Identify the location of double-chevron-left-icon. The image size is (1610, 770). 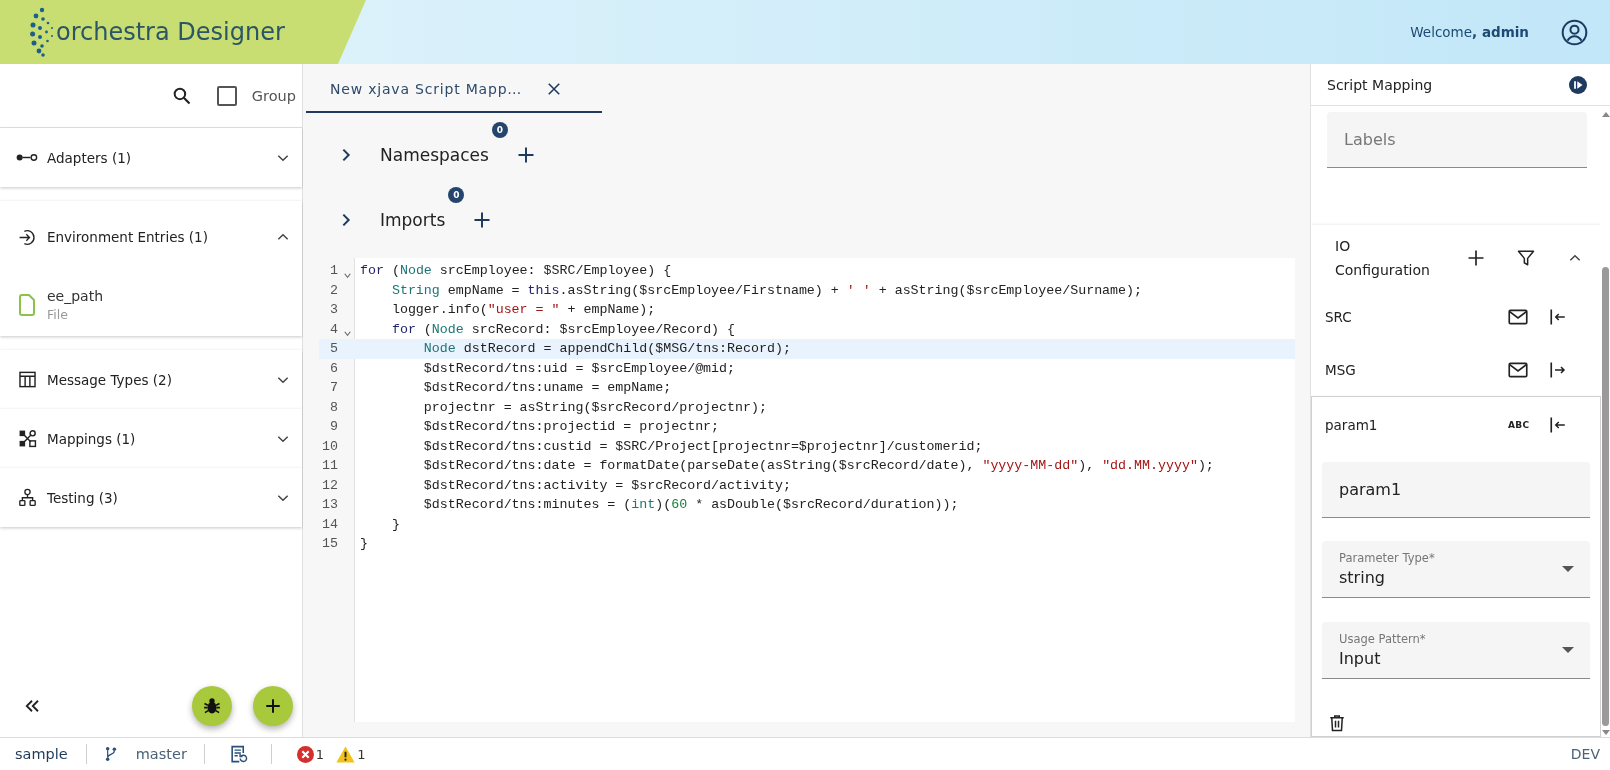
(32, 706).